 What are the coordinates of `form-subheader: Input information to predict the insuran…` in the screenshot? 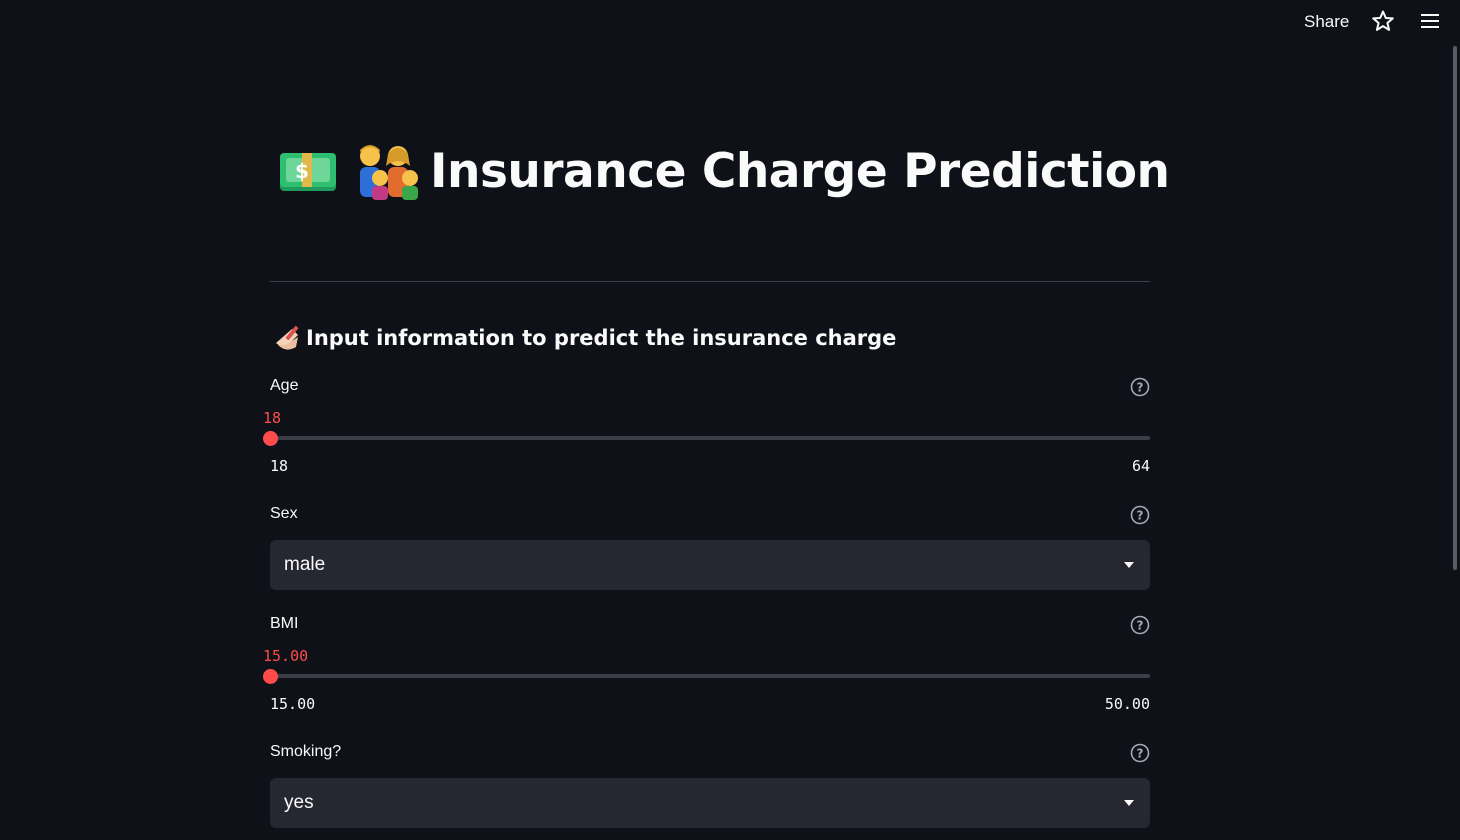 It's located at (584, 338).